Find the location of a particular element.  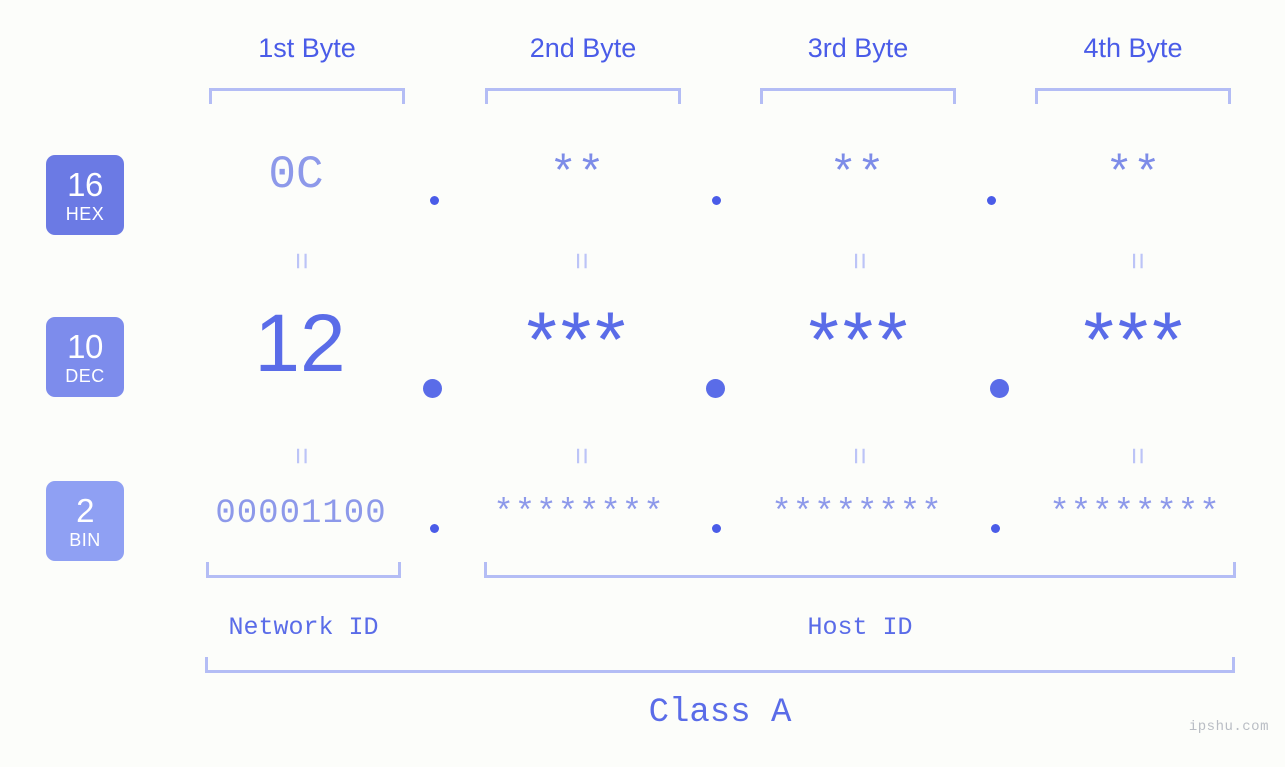

hex-byte-2: ** is located at coordinates (577, 175).